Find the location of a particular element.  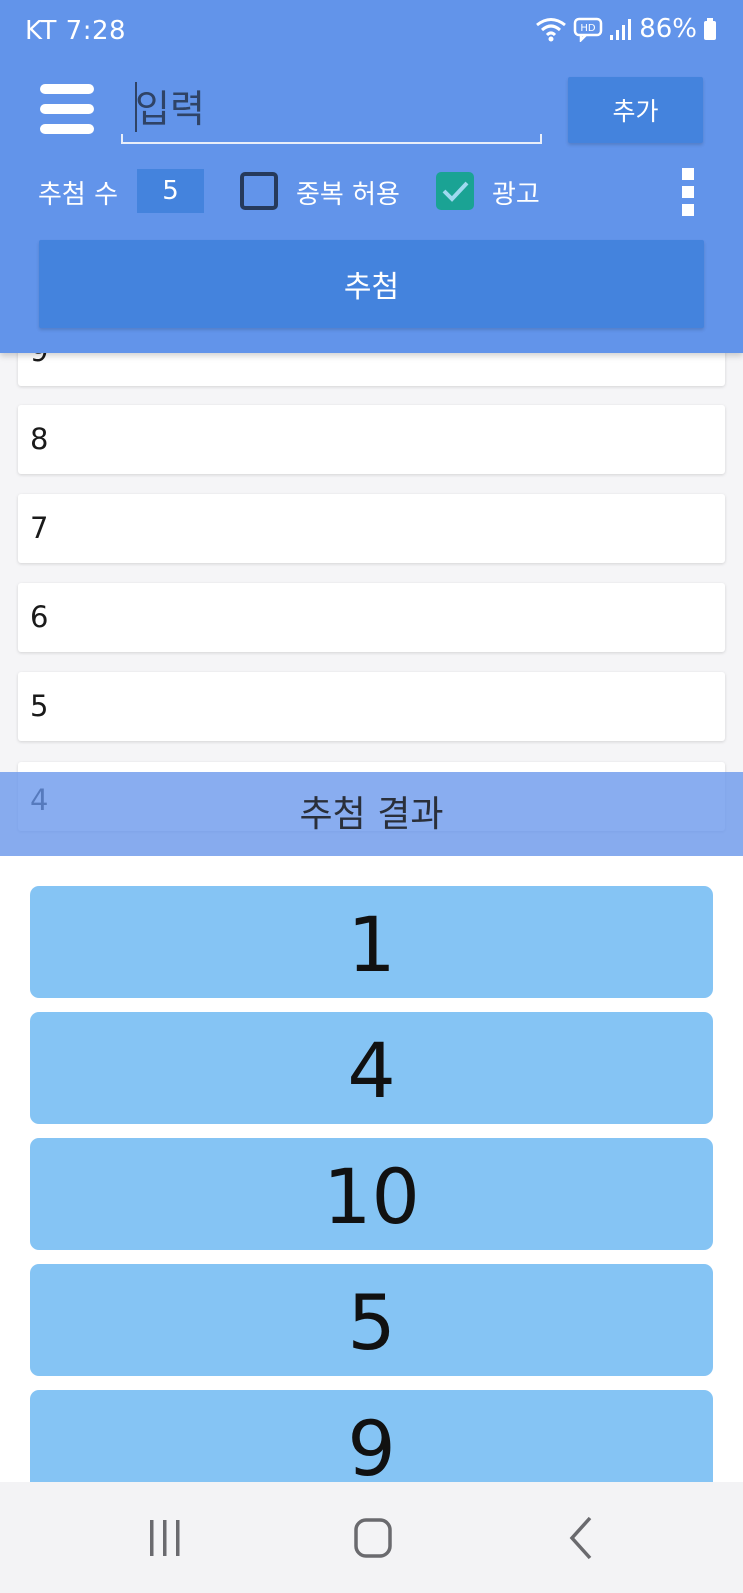

entry-input is located at coordinates (331, 109).